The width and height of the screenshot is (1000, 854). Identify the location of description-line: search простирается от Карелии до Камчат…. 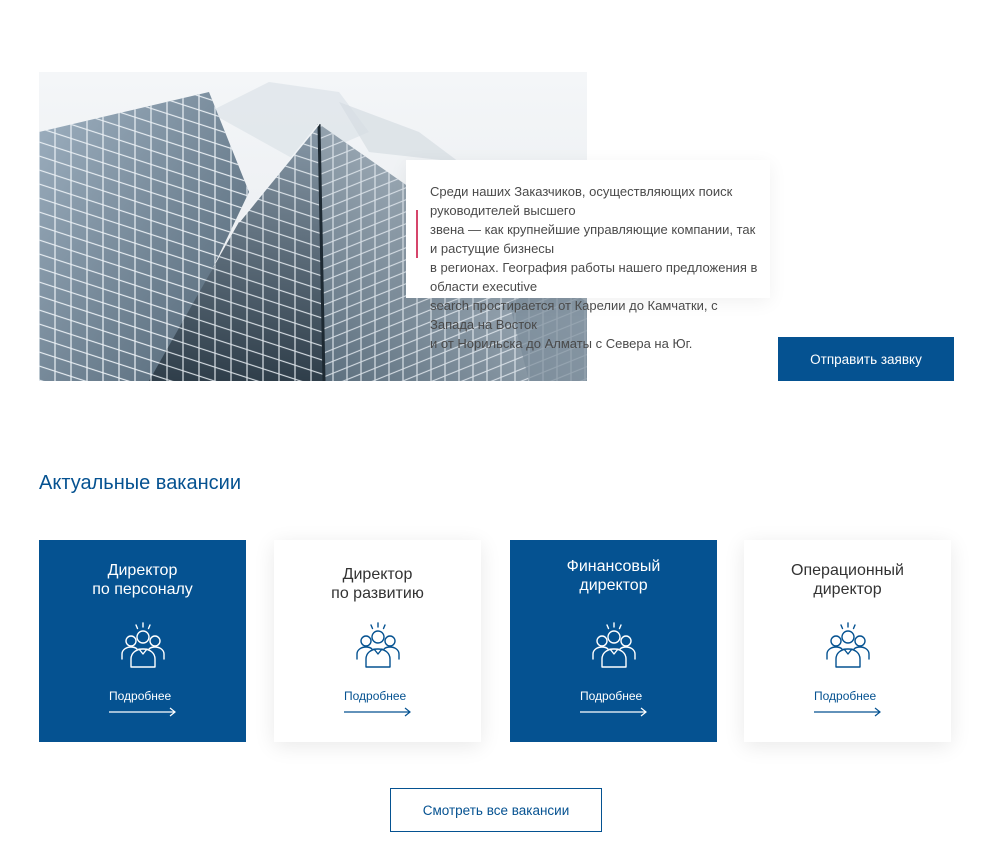
(574, 315).